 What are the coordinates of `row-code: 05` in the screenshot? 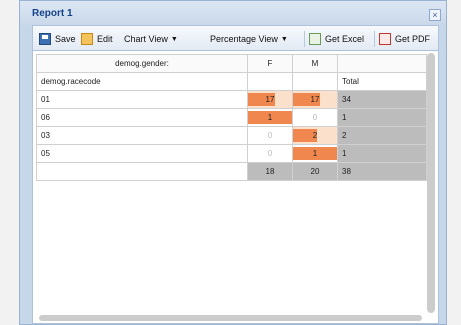 It's located at (142, 153).